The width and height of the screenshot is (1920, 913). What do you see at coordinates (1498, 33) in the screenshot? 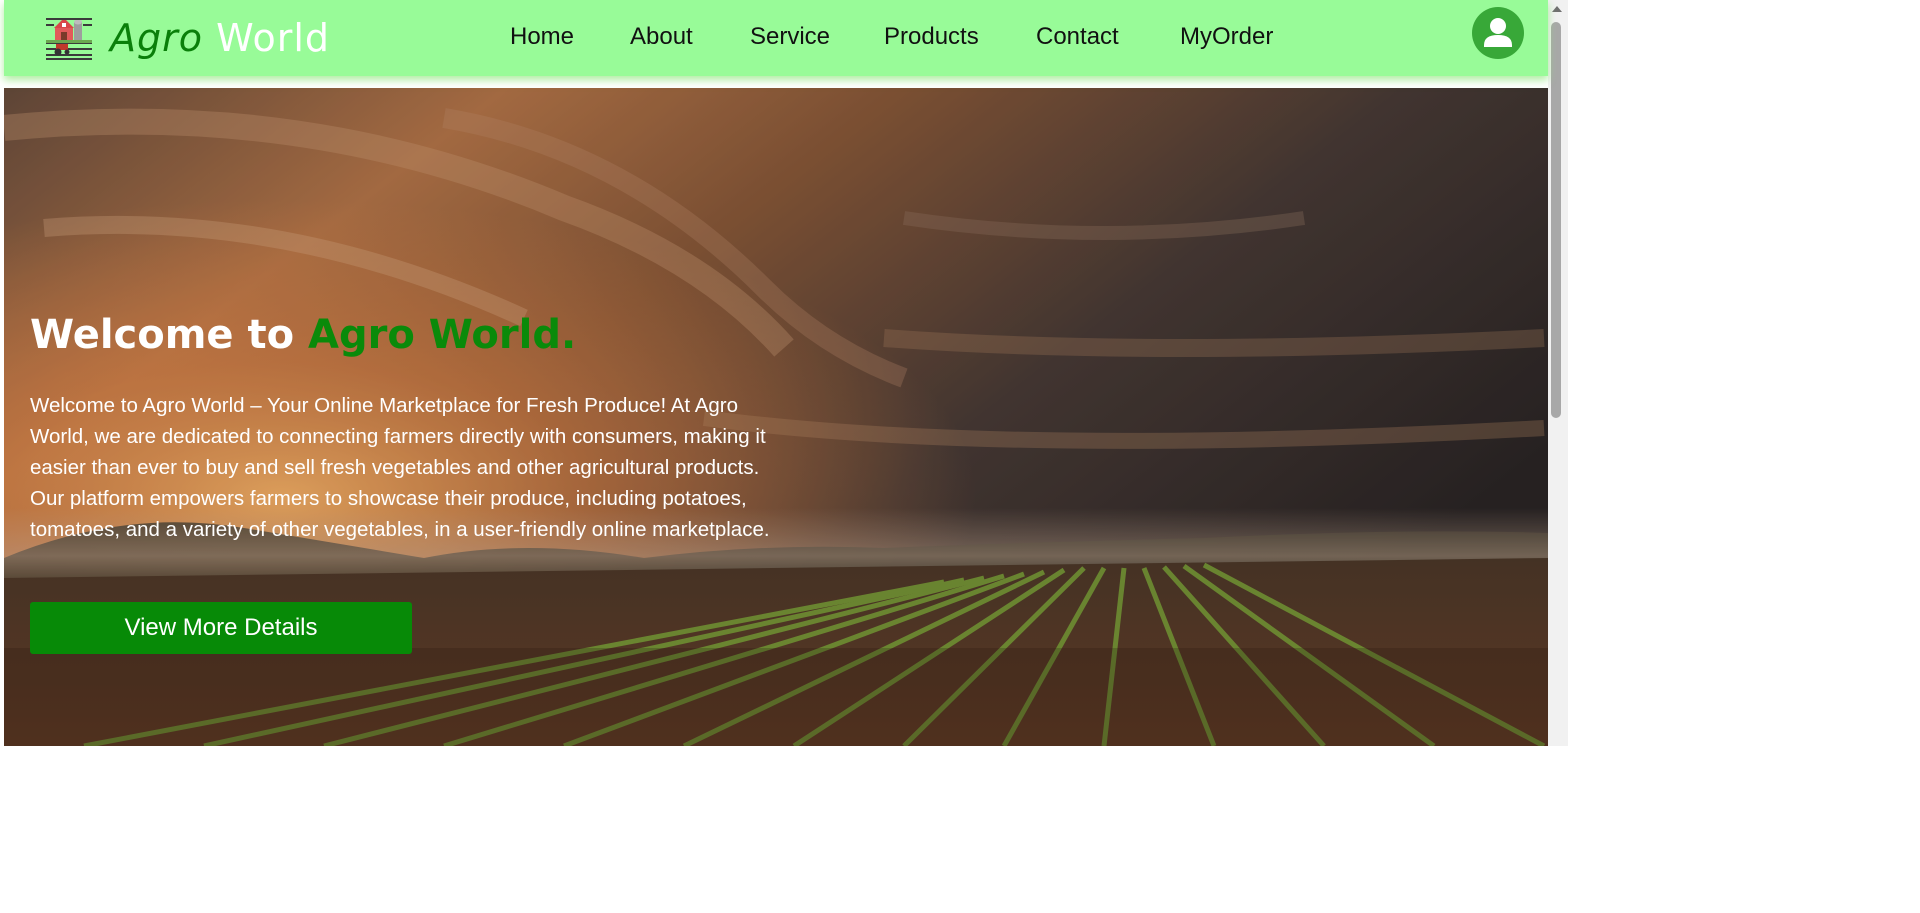
I see `user-avatar-icon` at bounding box center [1498, 33].